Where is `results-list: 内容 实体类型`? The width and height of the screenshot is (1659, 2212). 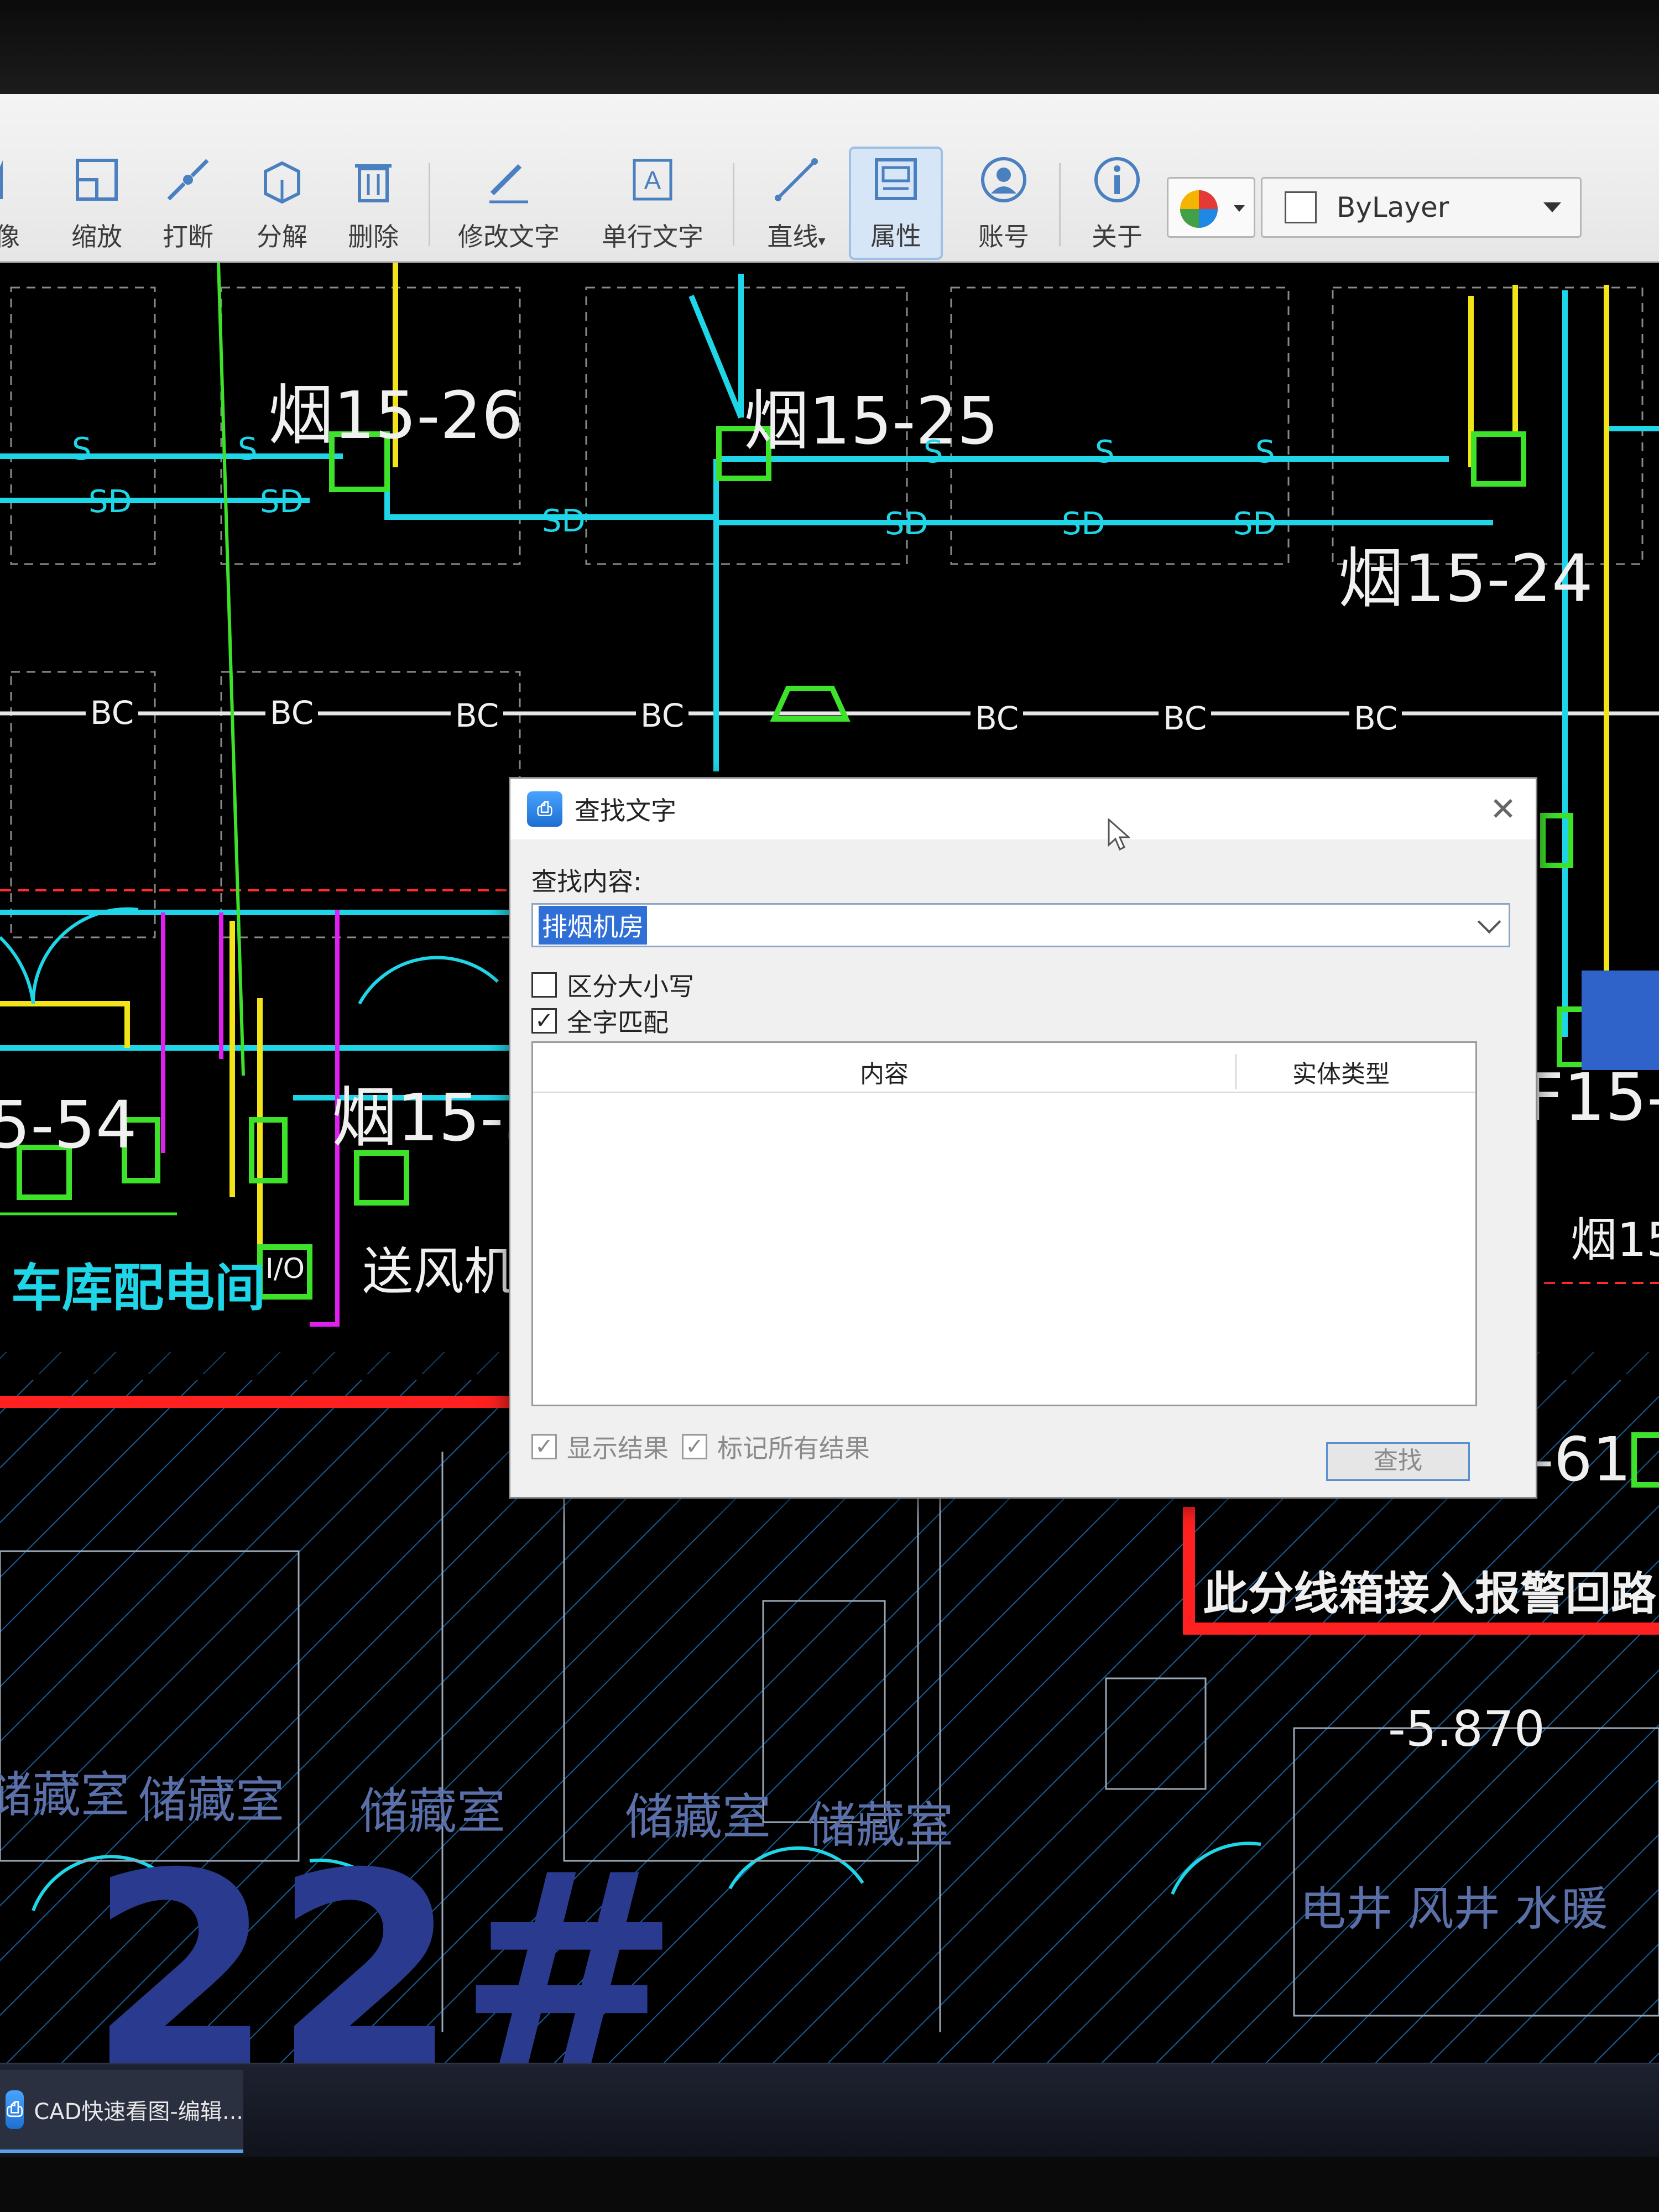 results-list: 内容 实体类型 is located at coordinates (1004, 1224).